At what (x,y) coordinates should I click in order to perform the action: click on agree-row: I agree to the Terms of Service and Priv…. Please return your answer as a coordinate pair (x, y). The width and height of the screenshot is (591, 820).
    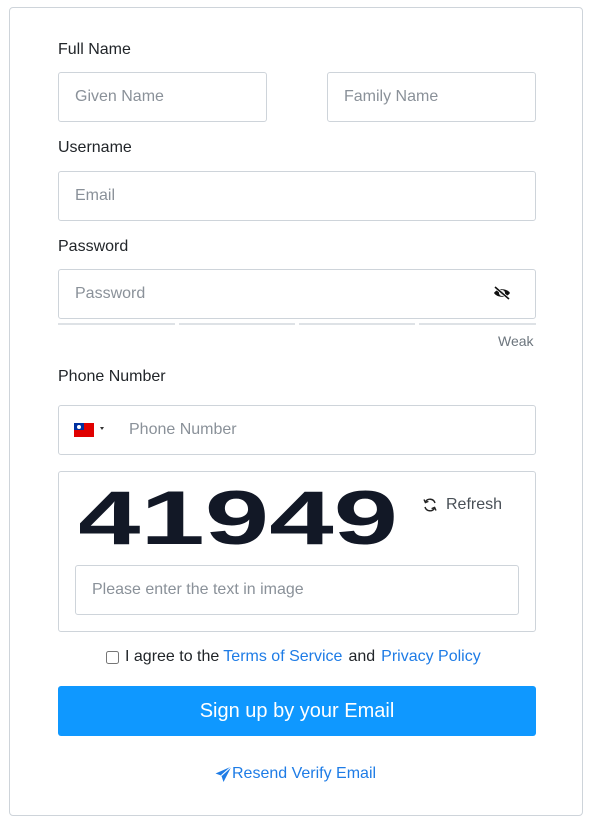
    Looking at the image, I should click on (293, 657).